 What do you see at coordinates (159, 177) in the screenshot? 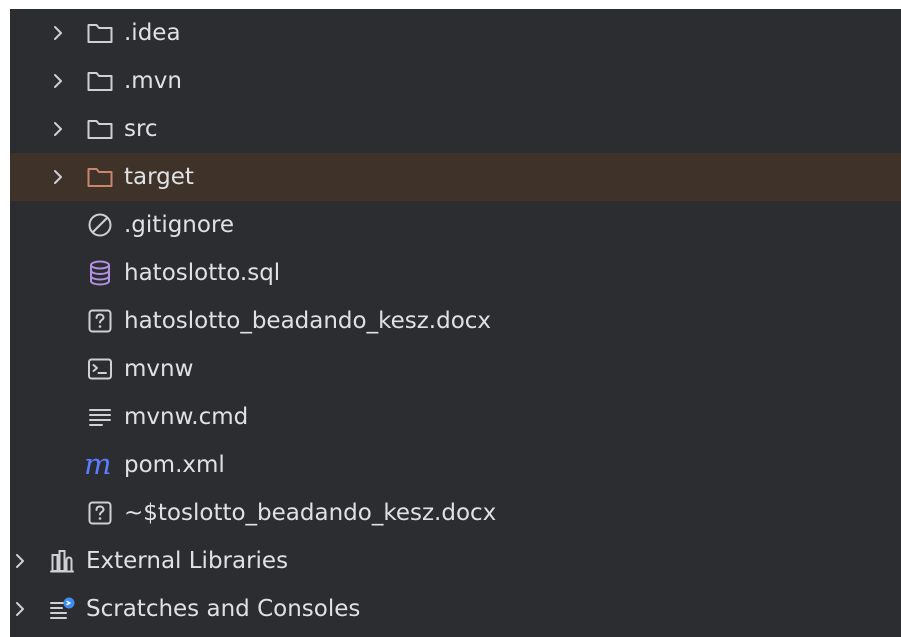
I see `tree-item-label: target` at bounding box center [159, 177].